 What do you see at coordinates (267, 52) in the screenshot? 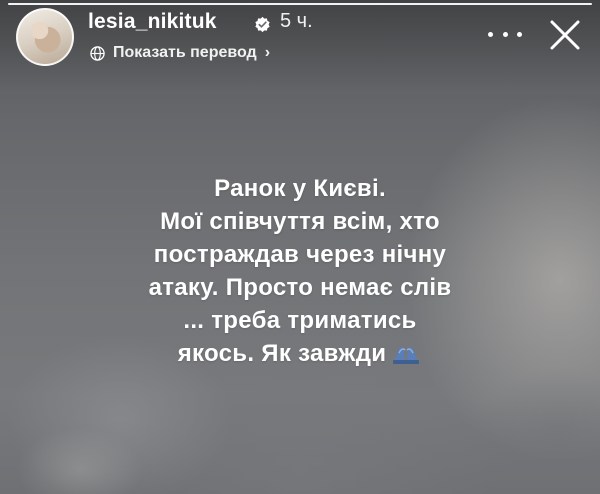
I see `chevron-right-icon: ›` at bounding box center [267, 52].